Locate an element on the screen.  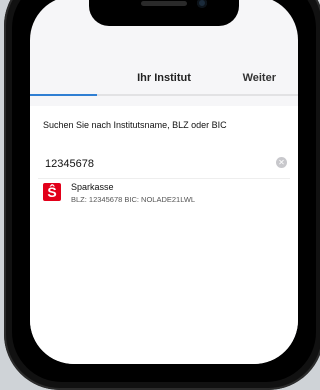
search-field: ✕ is located at coordinates (164, 164).